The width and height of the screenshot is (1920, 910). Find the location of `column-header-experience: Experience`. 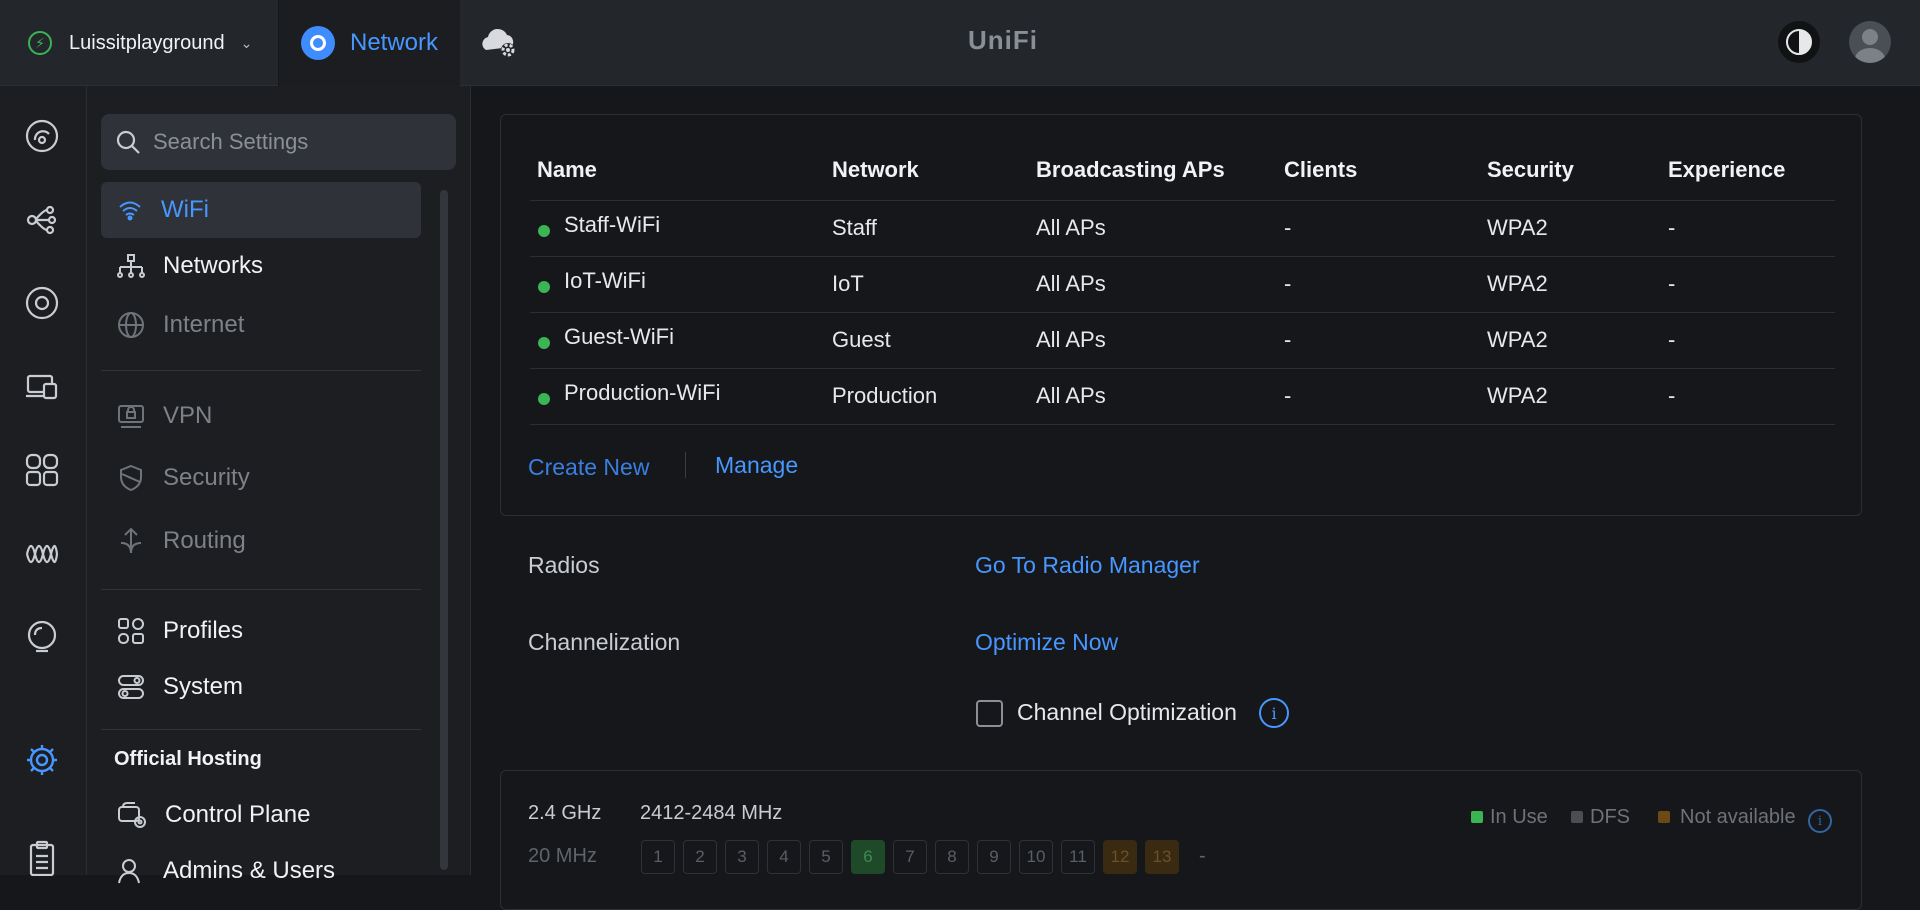

column-header-experience: Experience is located at coordinates (1726, 170).